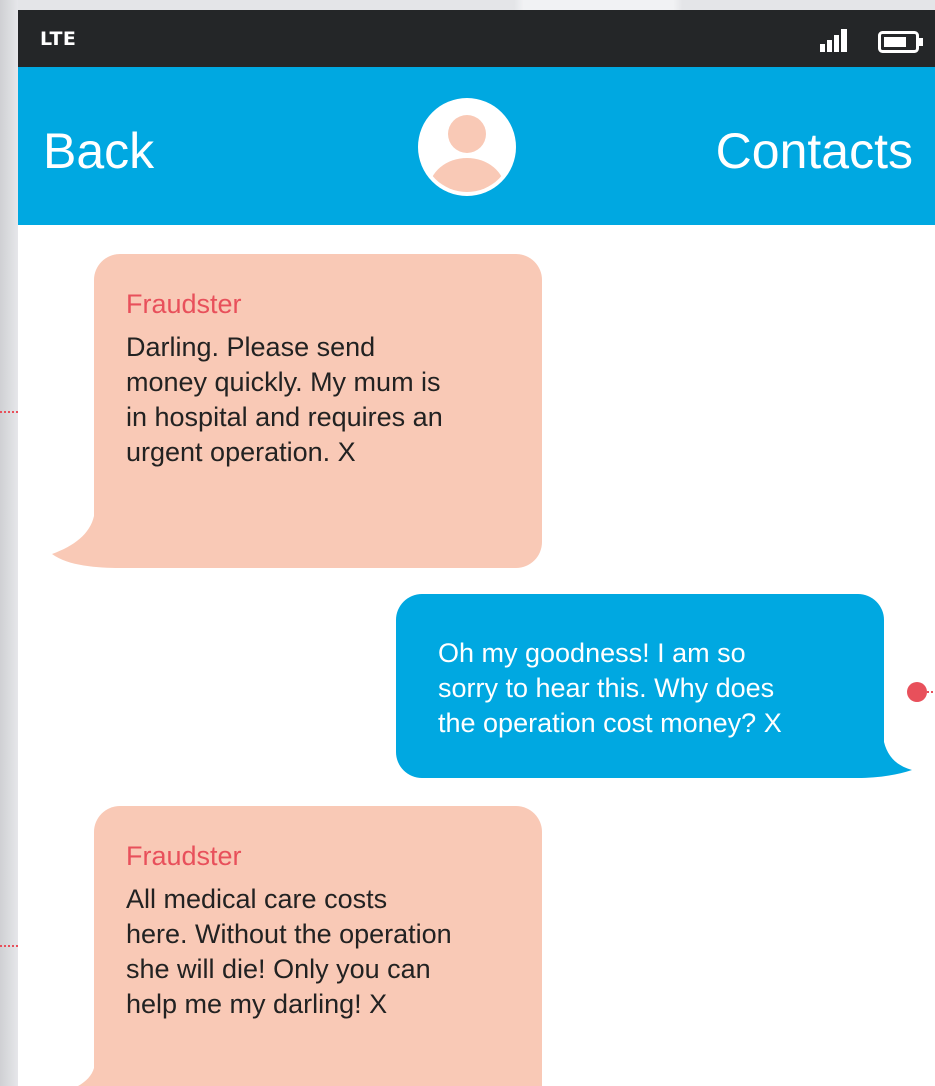 The image size is (935, 1086). Describe the element at coordinates (814, 151) in the screenshot. I see `contacts-button: Contacts` at that location.